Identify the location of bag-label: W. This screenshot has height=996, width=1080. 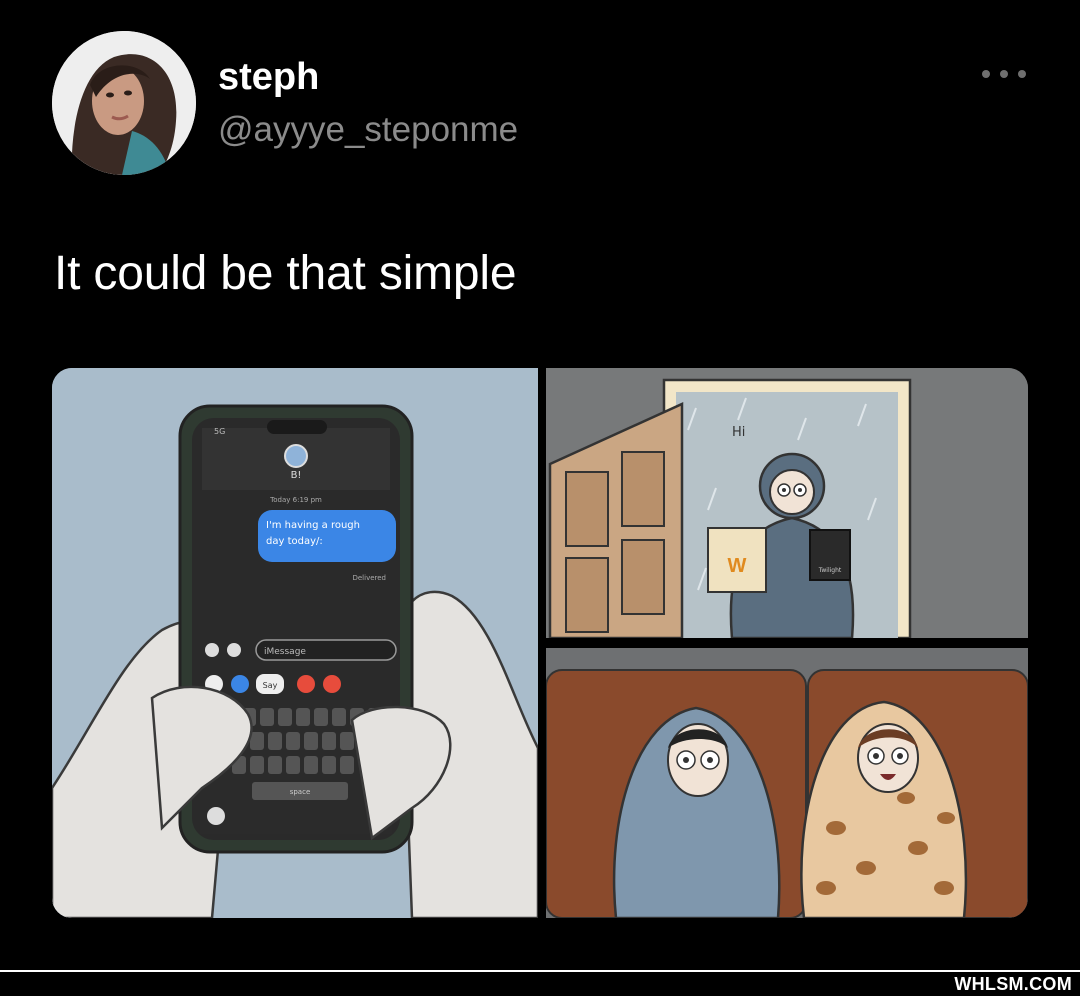
(737, 566).